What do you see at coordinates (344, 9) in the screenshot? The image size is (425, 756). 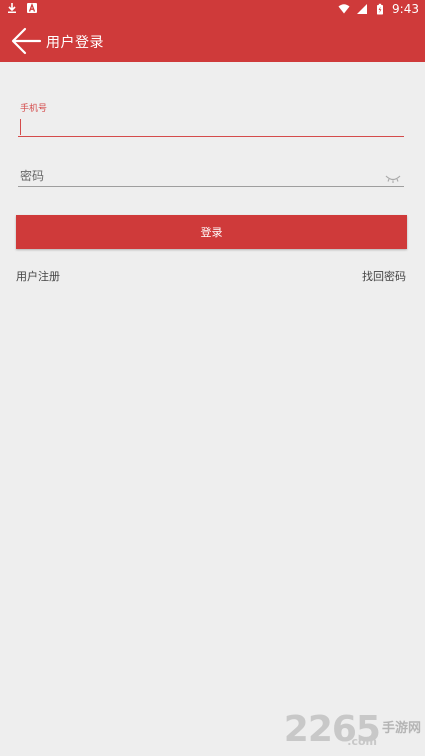 I see `wifi-icon` at bounding box center [344, 9].